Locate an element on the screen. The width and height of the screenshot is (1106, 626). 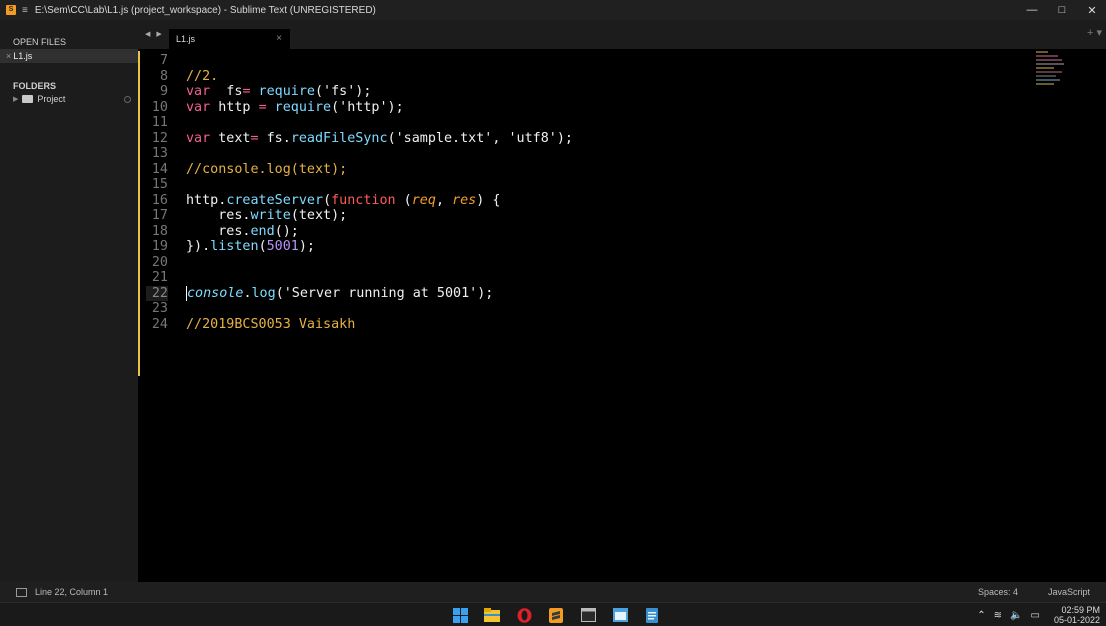
cursor-position: Line 22, Column 1 is located at coordinates (72, 592).